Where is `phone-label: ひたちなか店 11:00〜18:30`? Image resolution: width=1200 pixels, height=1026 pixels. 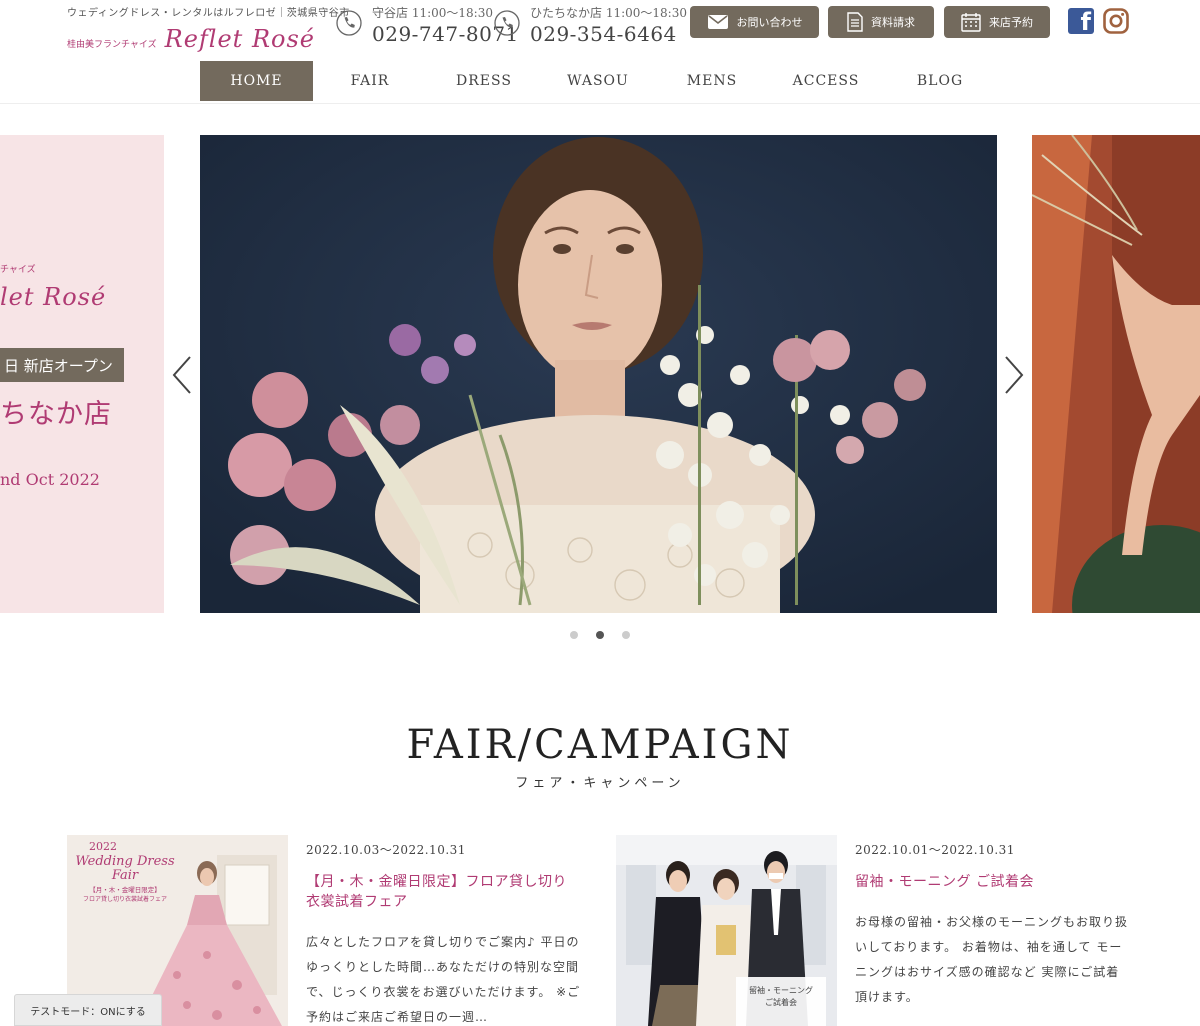 phone-label: ひたちなか店 11:00〜18:30 is located at coordinates (608, 13).